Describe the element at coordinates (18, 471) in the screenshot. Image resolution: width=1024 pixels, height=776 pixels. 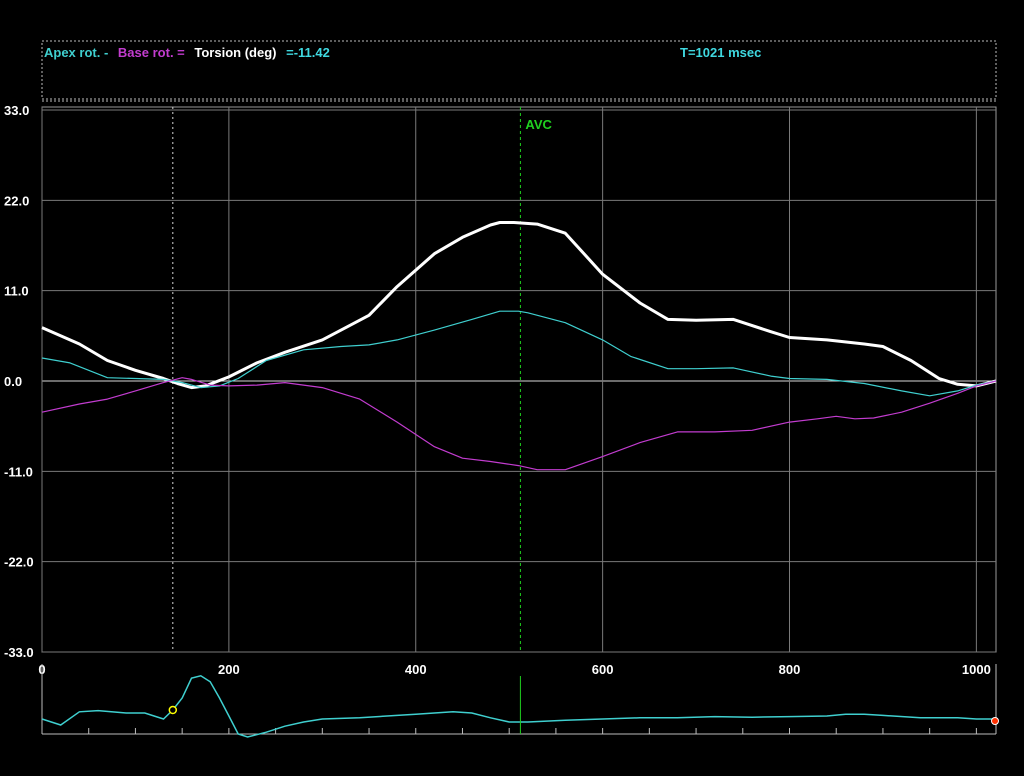
I see `y-tick-label: -11.0` at that location.